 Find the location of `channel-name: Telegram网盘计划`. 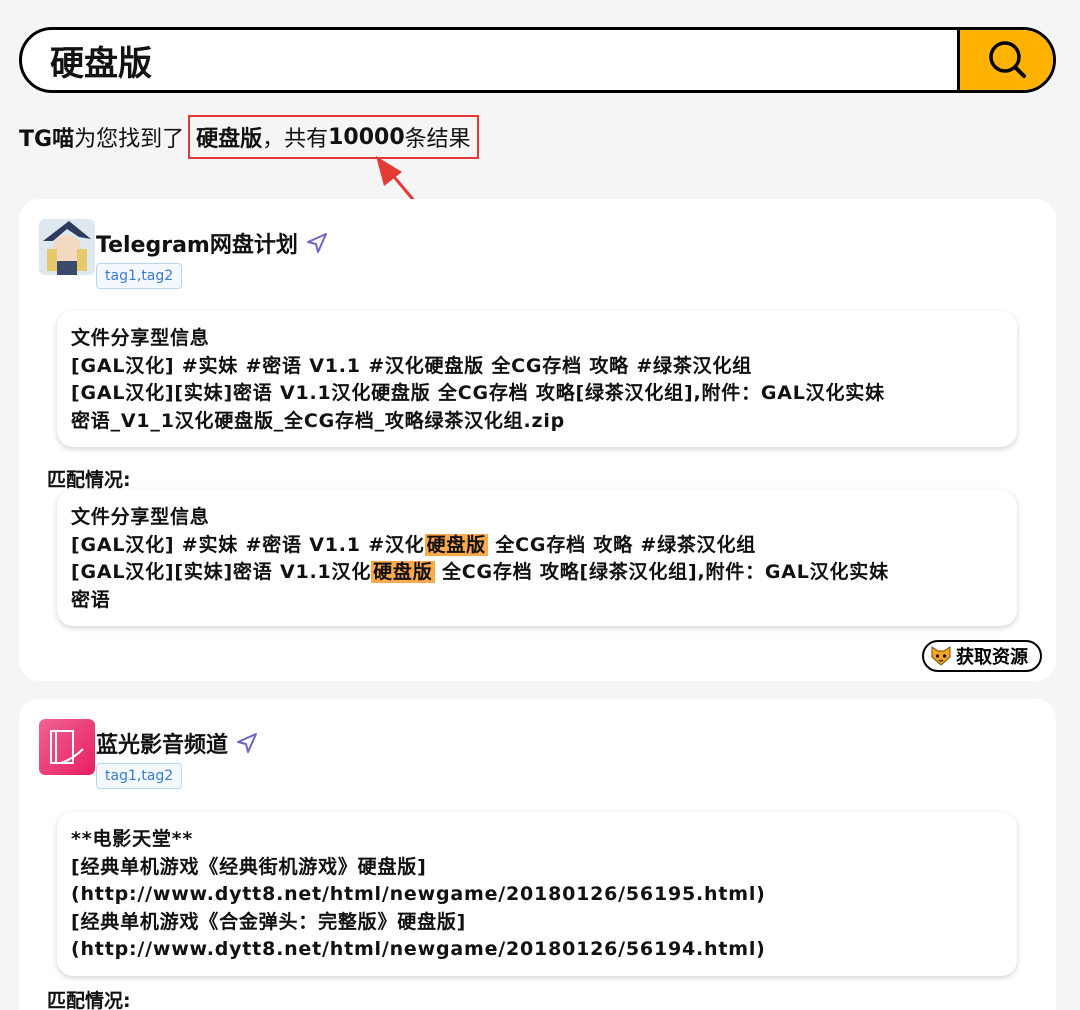

channel-name: Telegram网盘计划 is located at coordinates (212, 243).